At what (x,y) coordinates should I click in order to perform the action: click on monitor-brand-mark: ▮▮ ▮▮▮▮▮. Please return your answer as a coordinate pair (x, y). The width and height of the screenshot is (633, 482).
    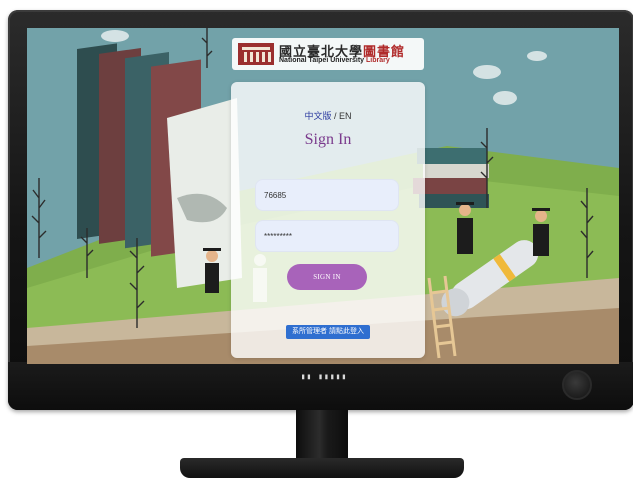
    Looking at the image, I should click on (324, 376).